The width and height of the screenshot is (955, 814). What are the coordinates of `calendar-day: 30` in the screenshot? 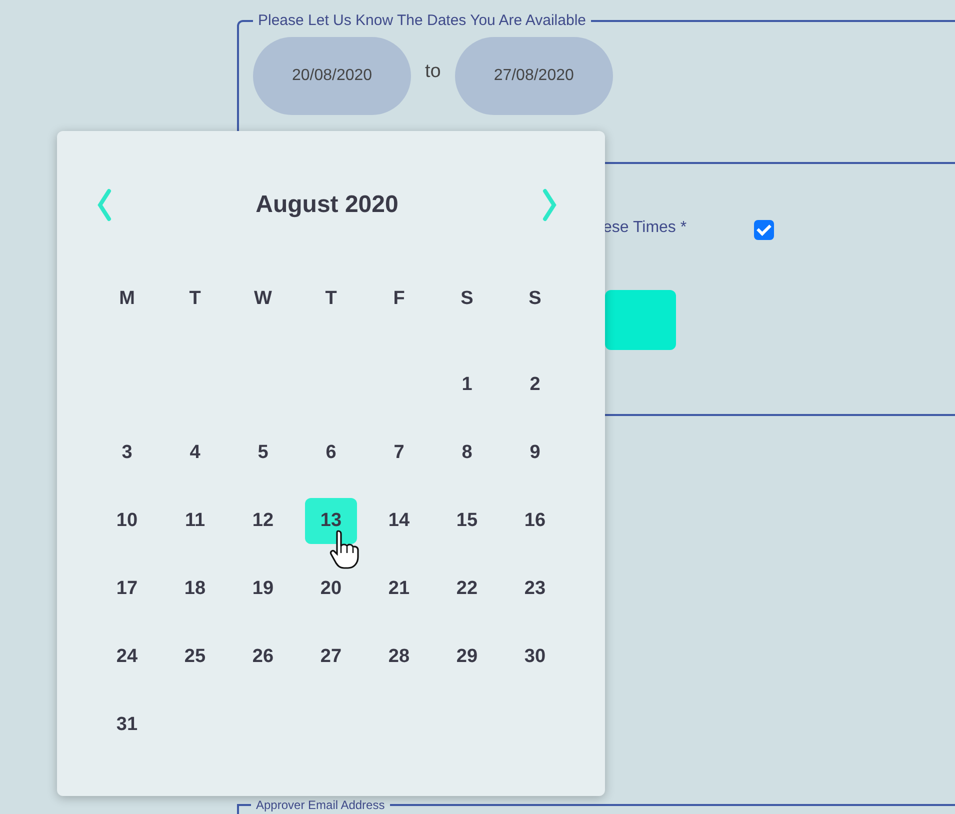 It's located at (535, 657).